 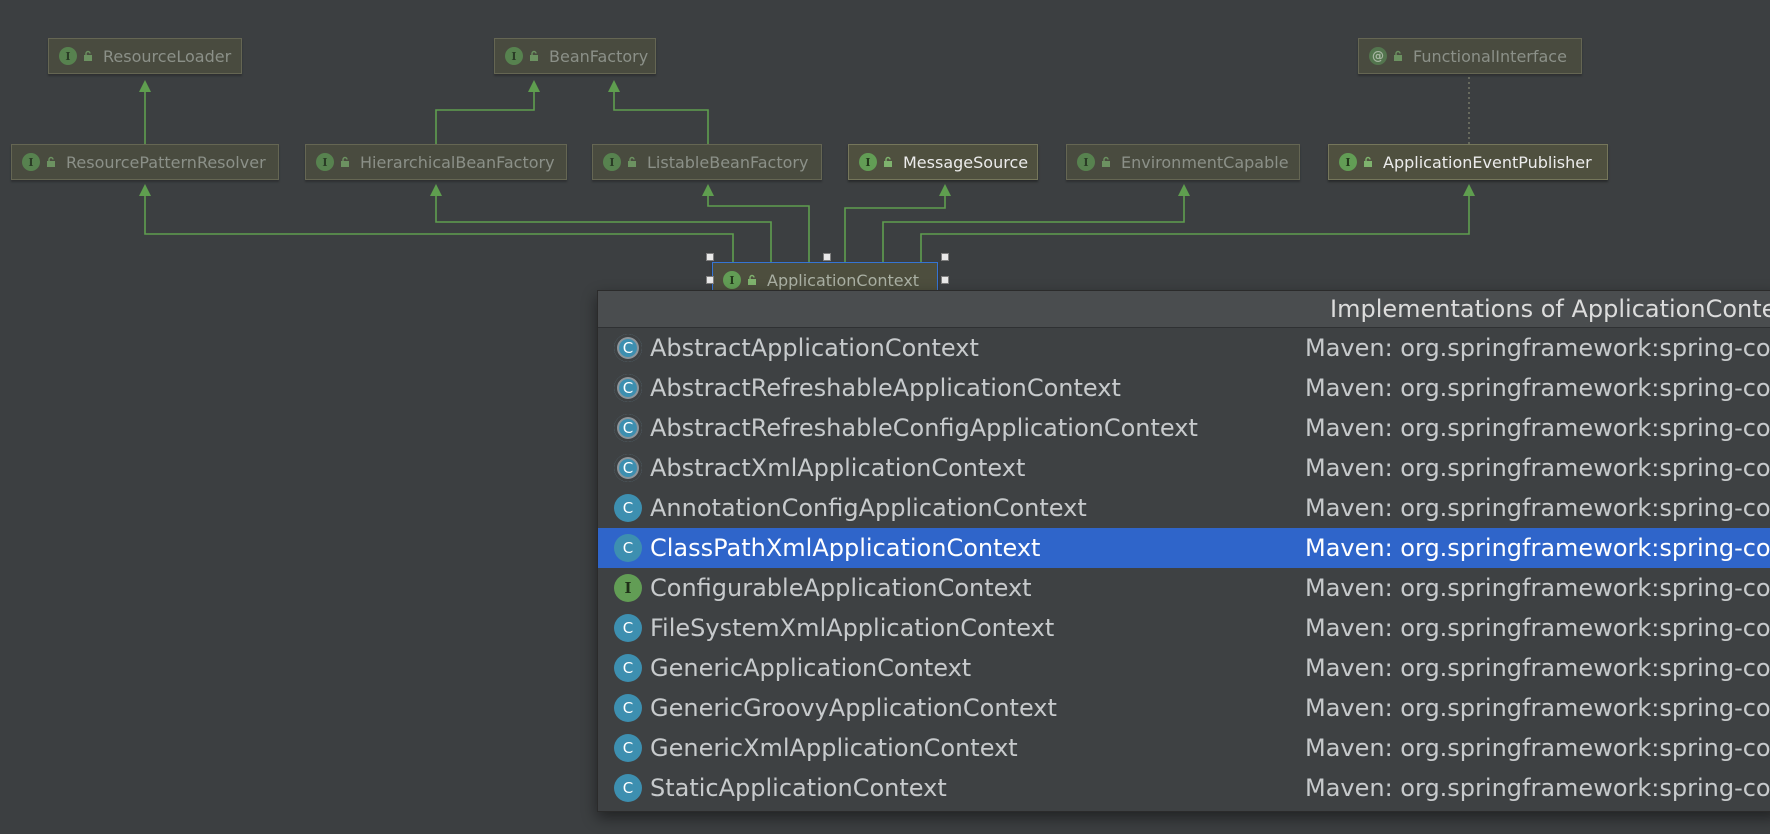 I want to click on implementation-name: AbstractRefreshableApplicationContext, so click(x=885, y=388).